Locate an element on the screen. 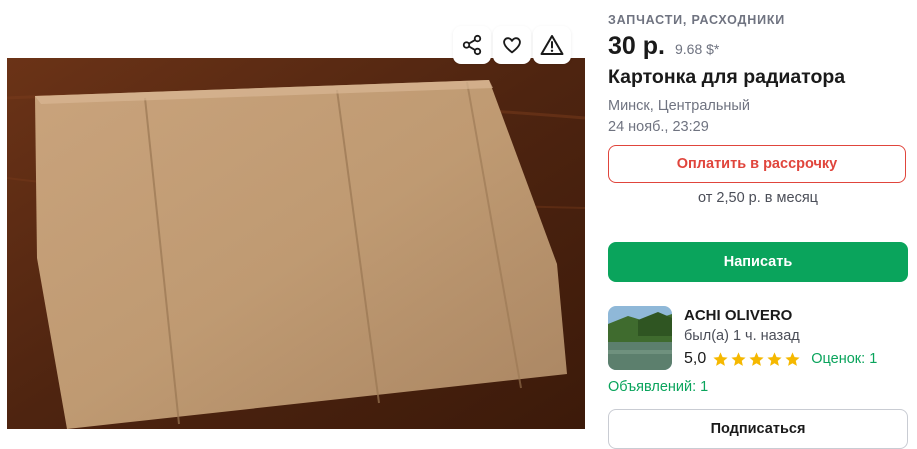 The width and height of the screenshot is (917, 449). rating-value: 5,0 is located at coordinates (695, 358).